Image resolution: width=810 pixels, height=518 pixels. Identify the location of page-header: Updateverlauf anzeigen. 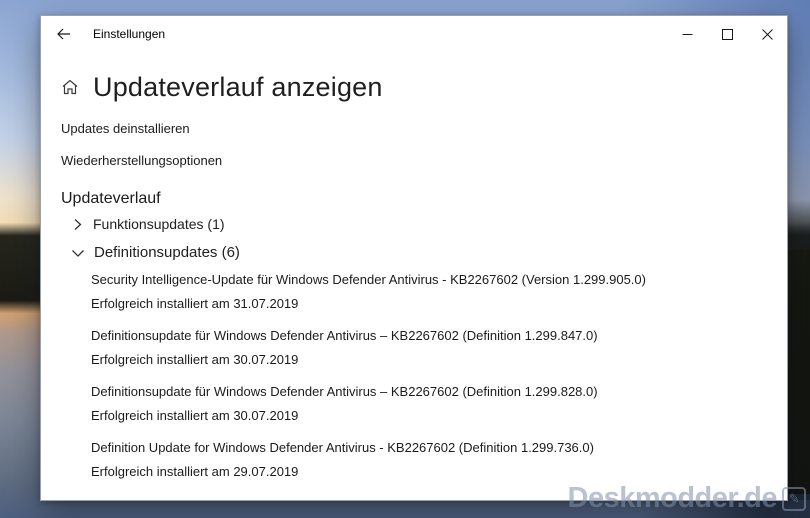
(414, 87).